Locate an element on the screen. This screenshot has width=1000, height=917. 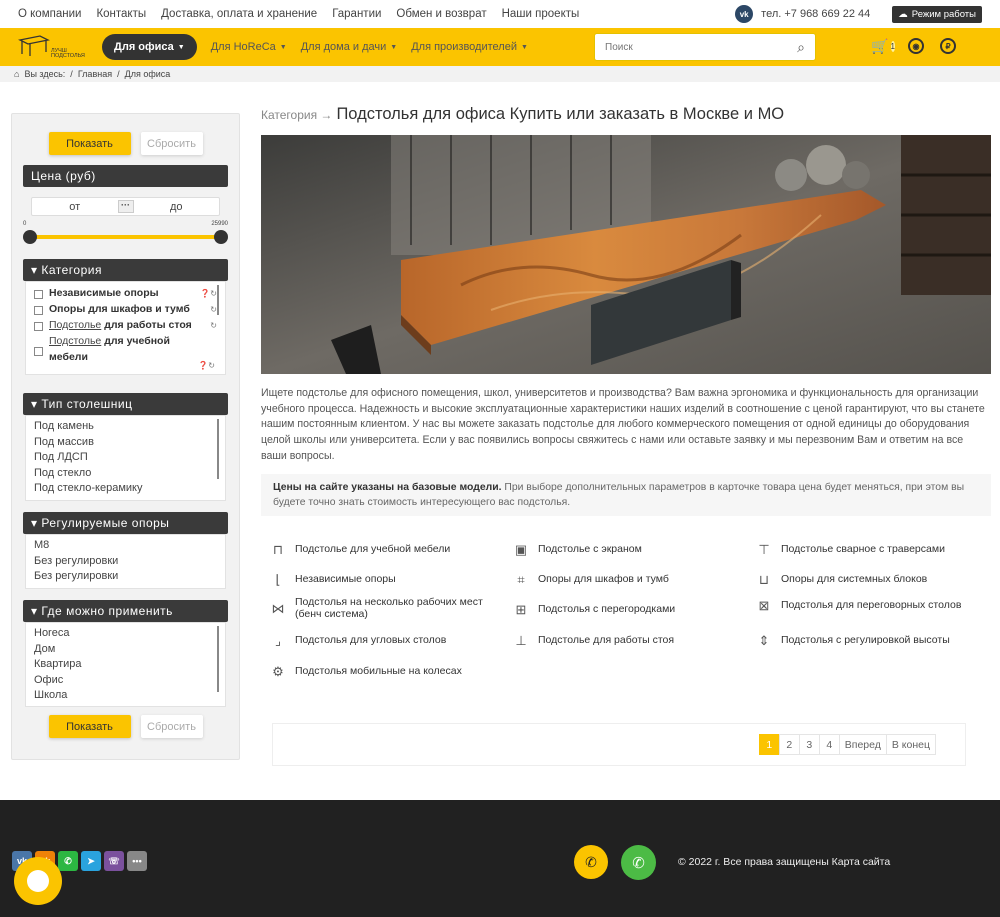
list-item: Школа is located at coordinates (125, 696).